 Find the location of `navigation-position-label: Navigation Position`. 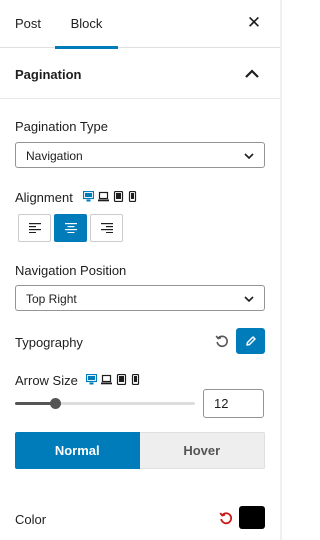

navigation-position-label: Navigation Position is located at coordinates (71, 270).